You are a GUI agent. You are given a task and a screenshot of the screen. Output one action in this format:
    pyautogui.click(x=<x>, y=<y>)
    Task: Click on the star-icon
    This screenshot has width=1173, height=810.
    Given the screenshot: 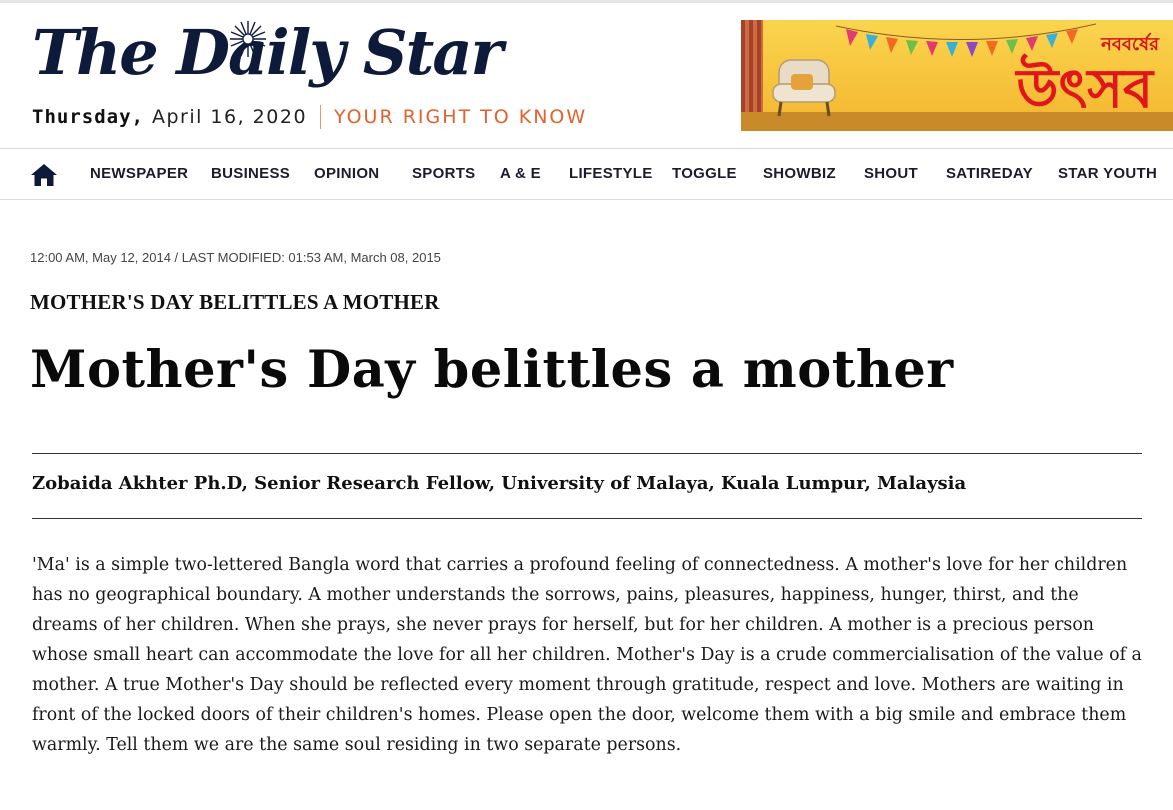 What is the action you would take?
    pyautogui.click(x=248, y=39)
    